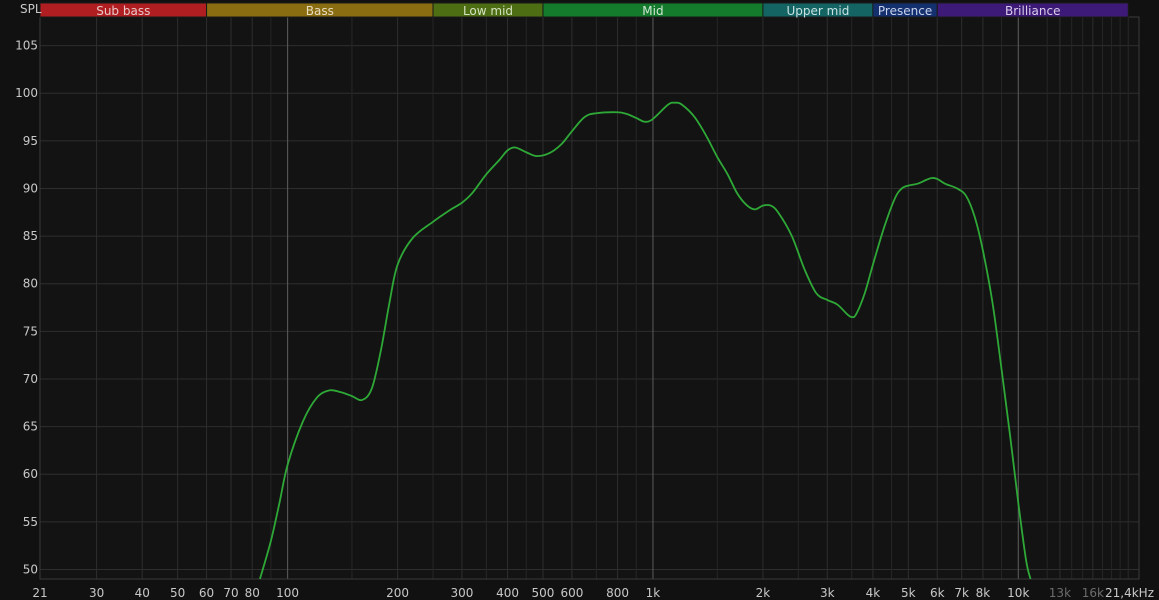 This screenshot has width=1159, height=600. I want to click on x-tick-label: 2k, so click(763, 593).